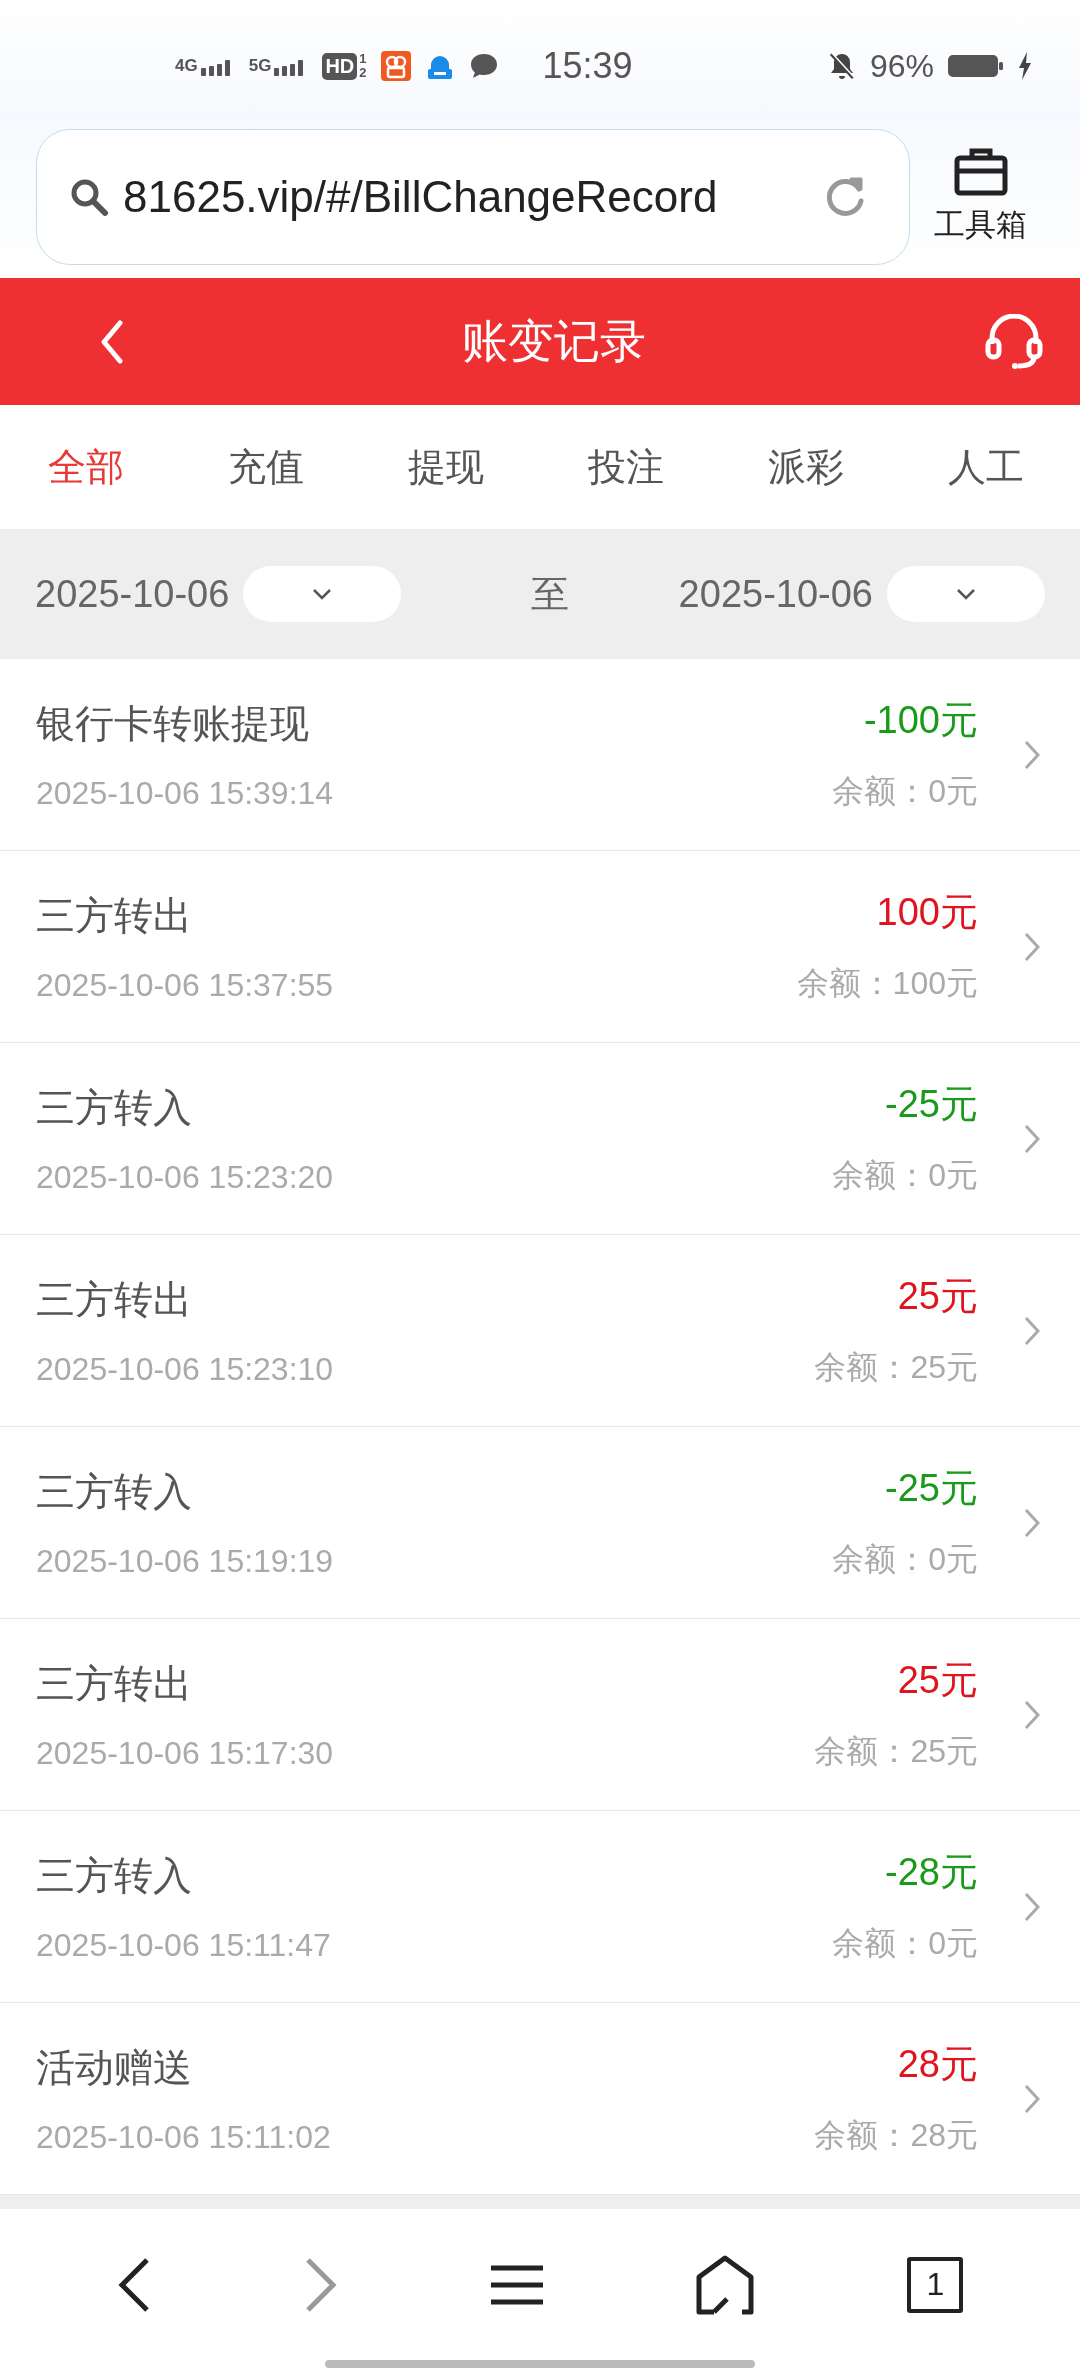 This screenshot has width=1080, height=2376. I want to click on clock-time: 15:39, so click(587, 66).